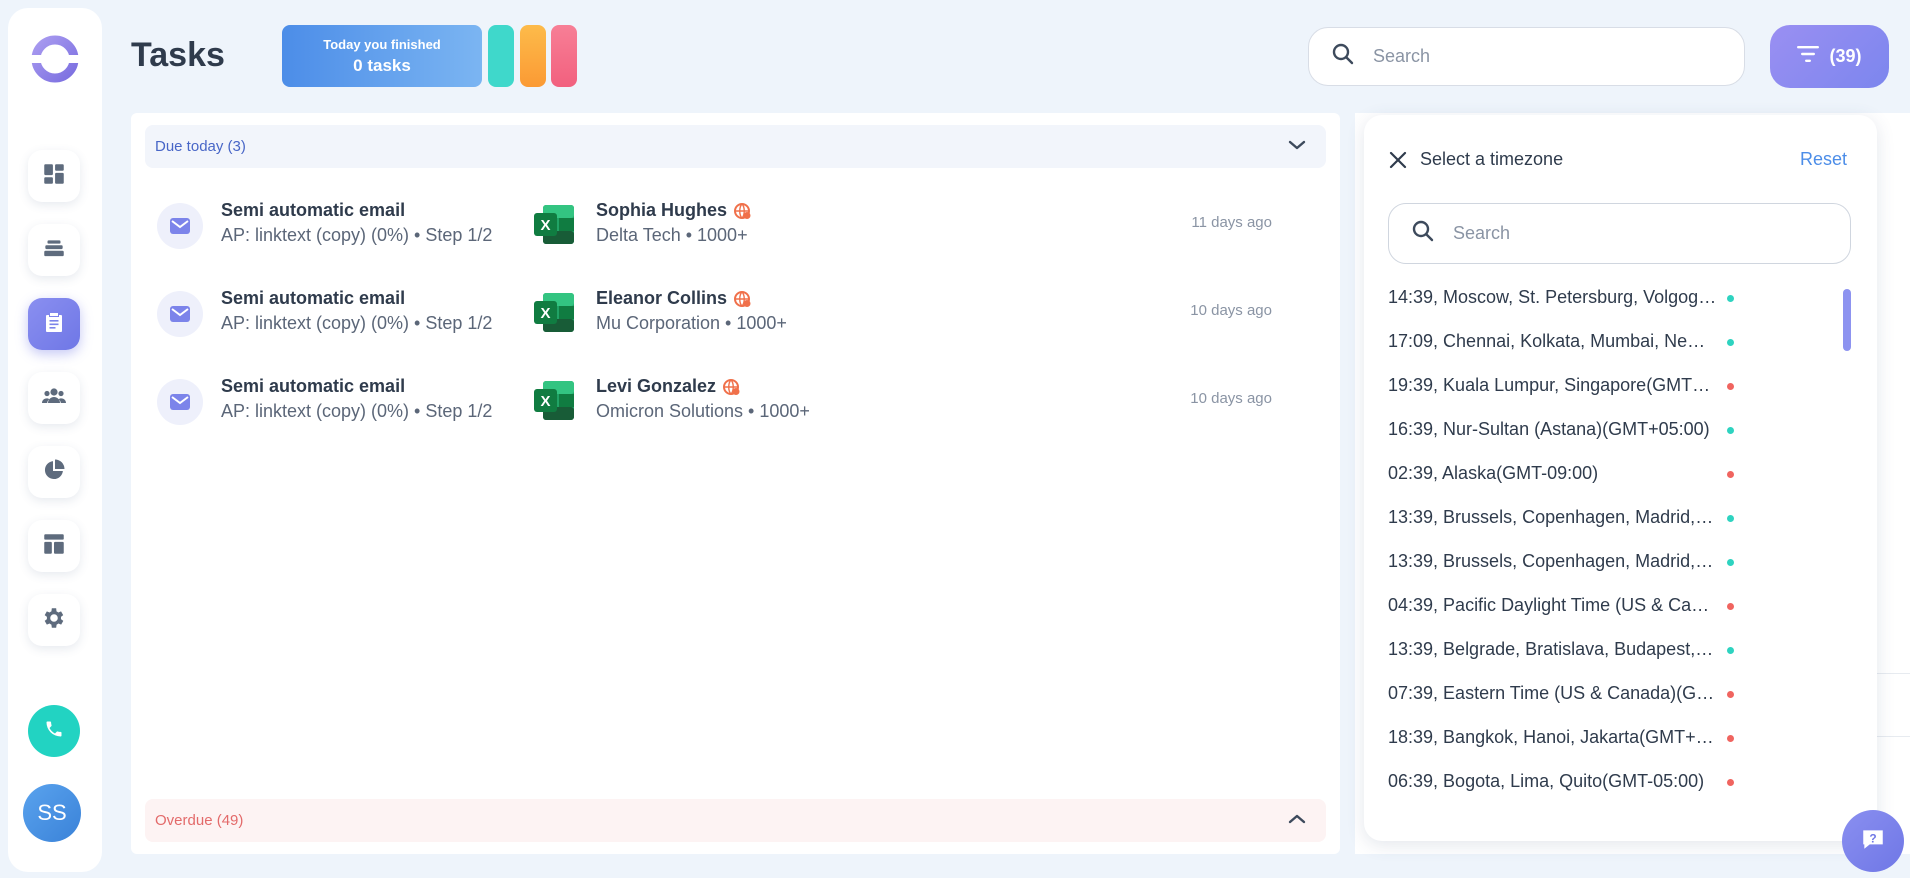 This screenshot has height=878, width=1910. I want to click on layers-icon, so click(54, 250).